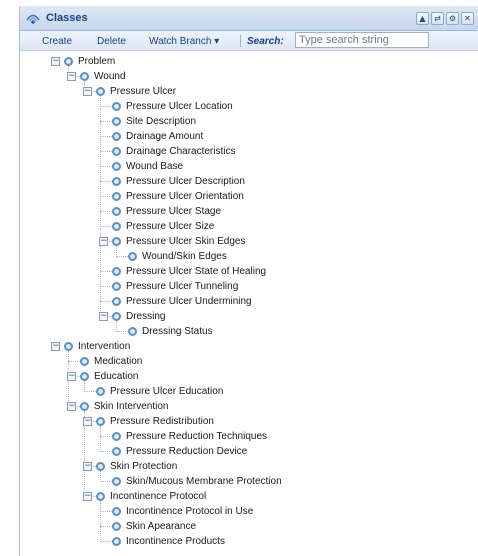  I want to click on panel-tools: ▲ ⇄ ⚙ ✕, so click(445, 19).